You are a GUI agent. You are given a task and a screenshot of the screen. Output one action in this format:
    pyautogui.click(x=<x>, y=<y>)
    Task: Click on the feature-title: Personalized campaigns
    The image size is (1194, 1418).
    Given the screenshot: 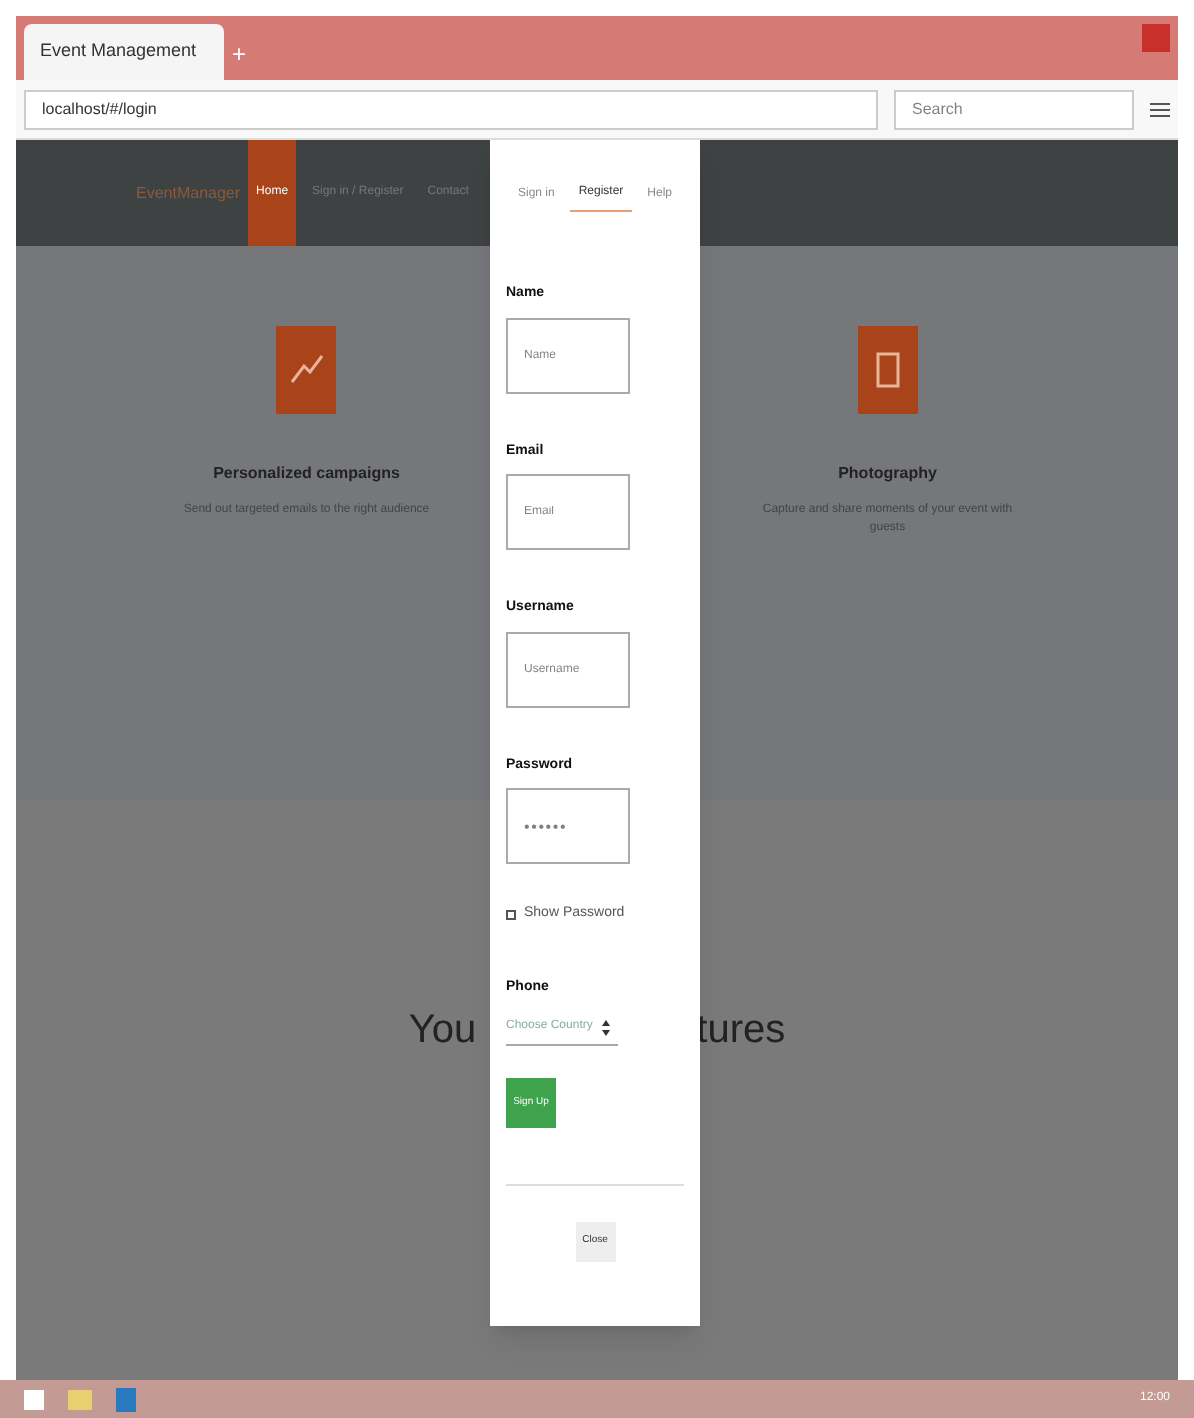 What is the action you would take?
    pyautogui.click(x=306, y=474)
    